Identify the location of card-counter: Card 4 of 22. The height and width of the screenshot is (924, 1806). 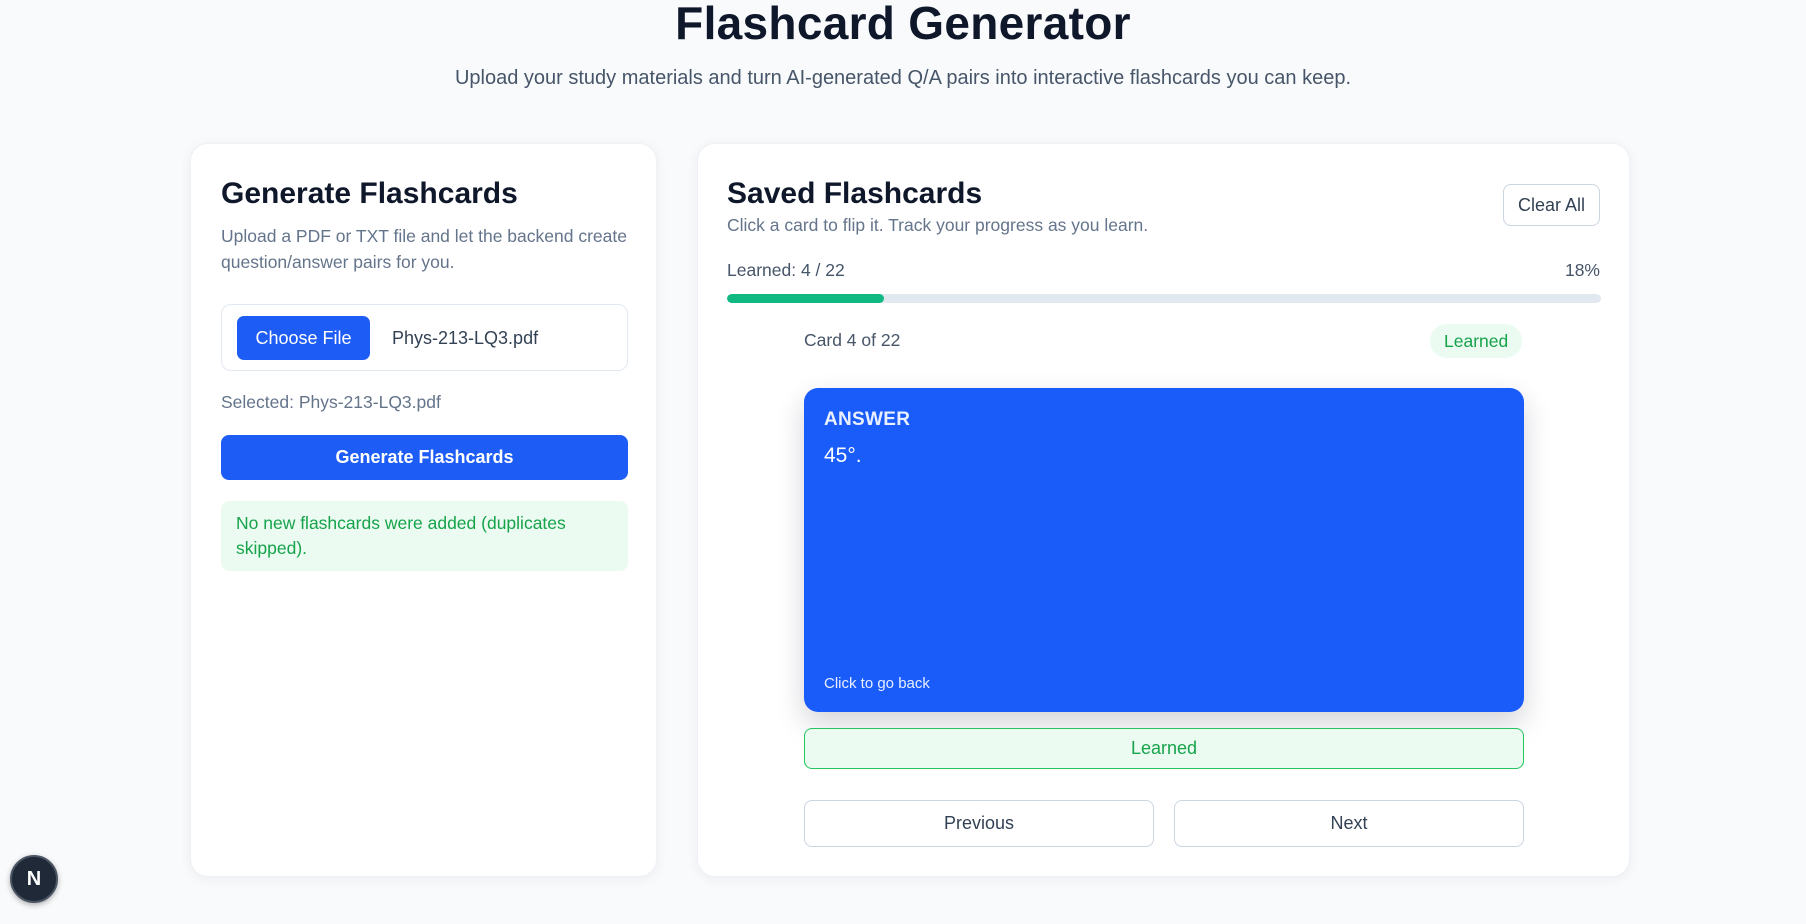
(852, 340).